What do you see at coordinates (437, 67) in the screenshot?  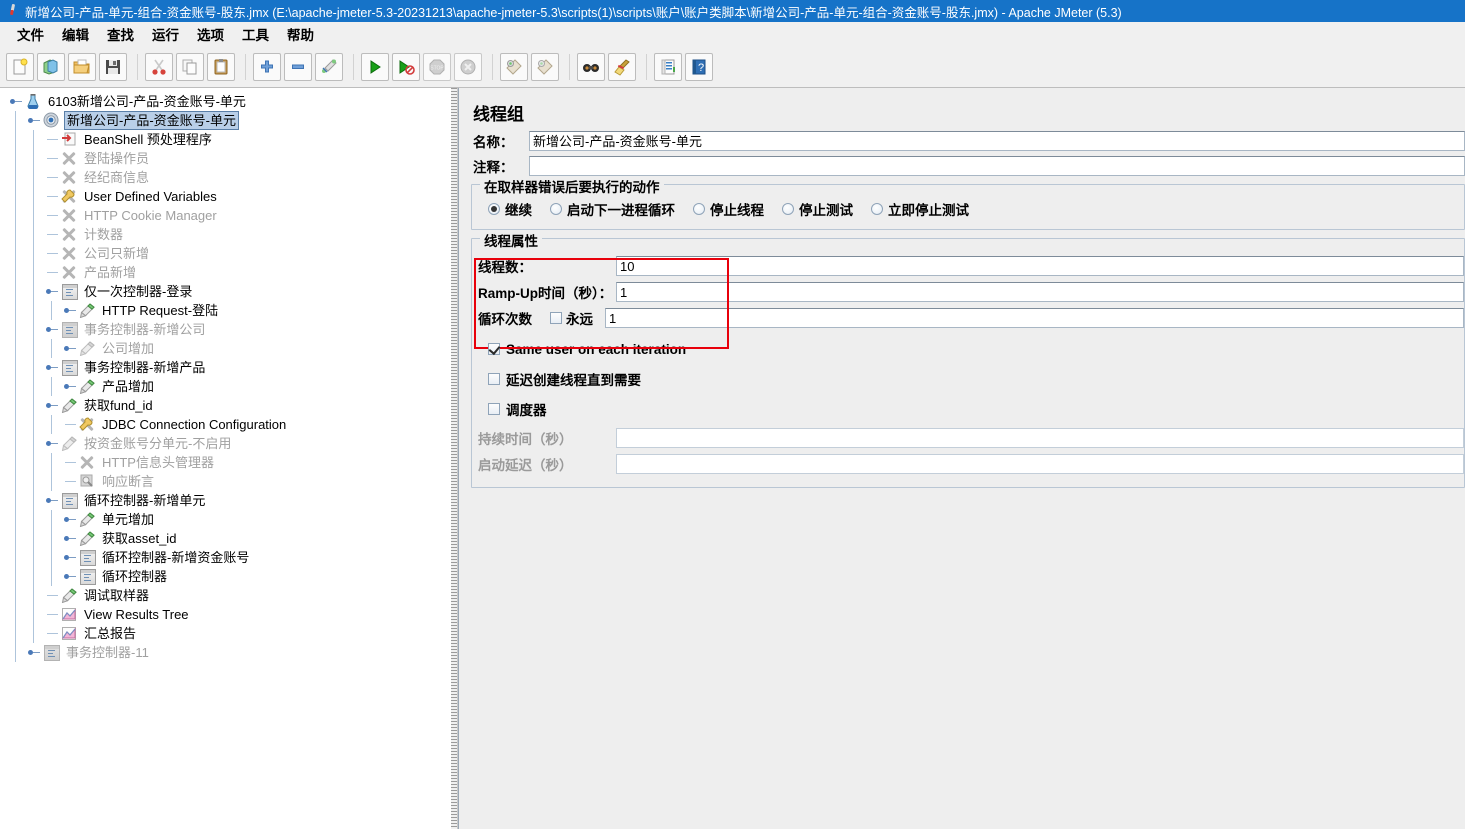 I see `toolbar-stop: STOP` at bounding box center [437, 67].